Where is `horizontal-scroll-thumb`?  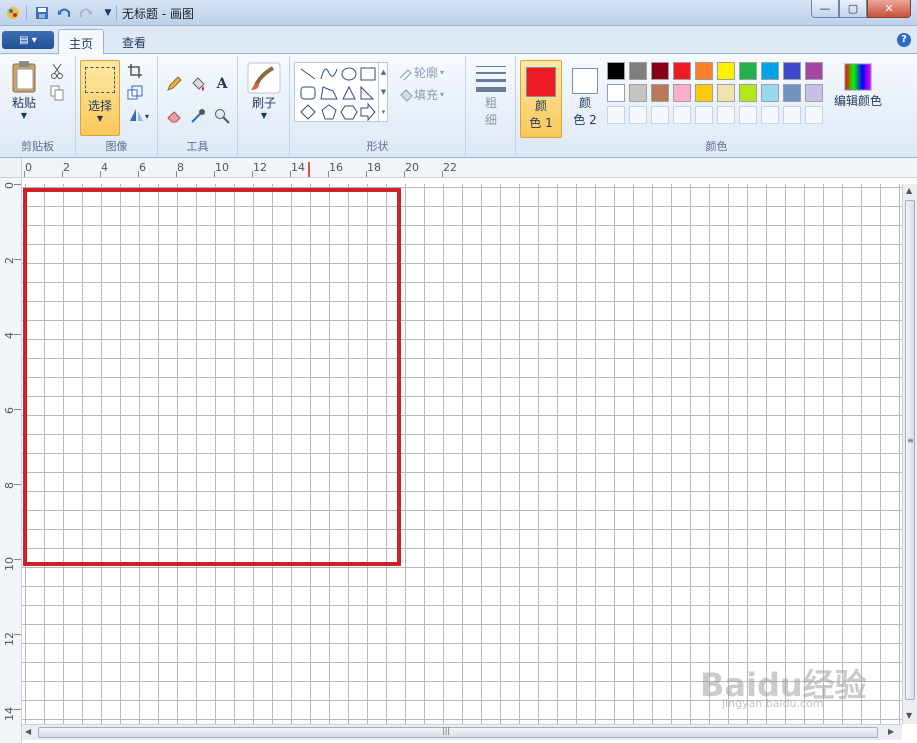 horizontal-scroll-thumb is located at coordinates (458, 732).